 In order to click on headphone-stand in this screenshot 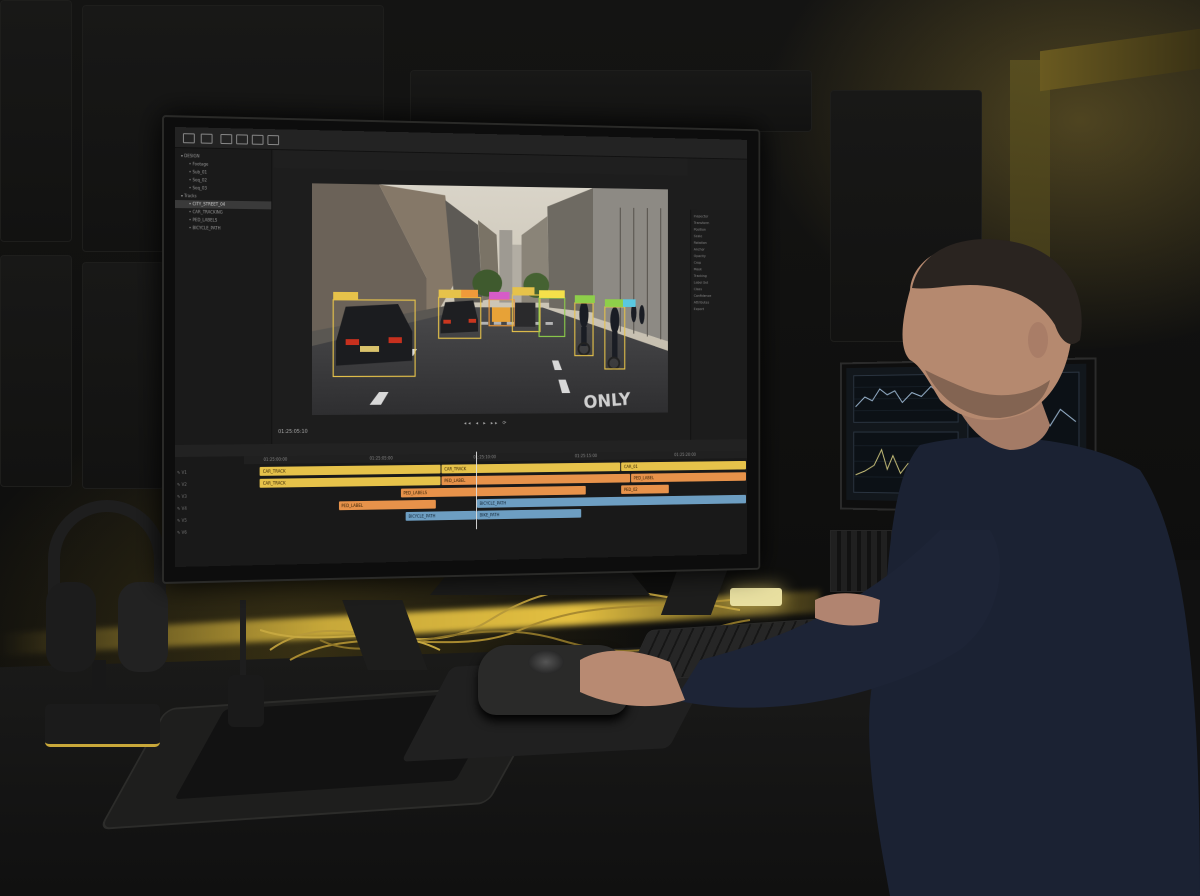, I will do `click(102, 725)`.